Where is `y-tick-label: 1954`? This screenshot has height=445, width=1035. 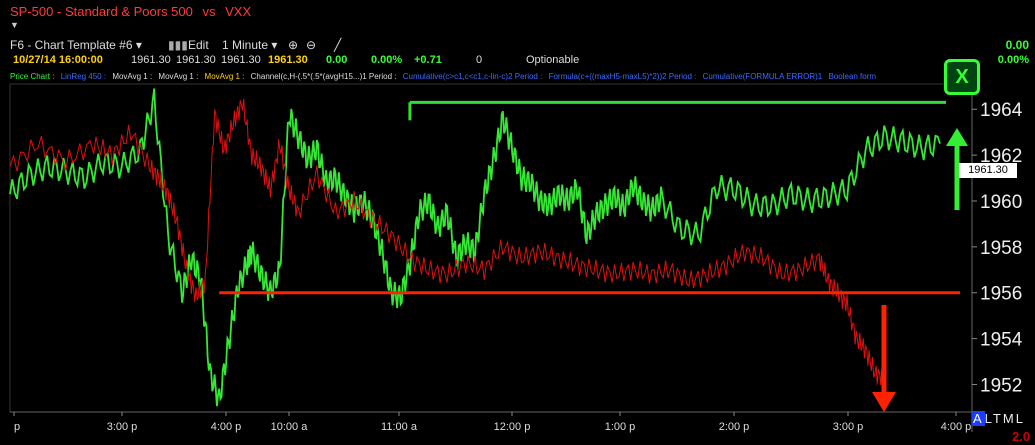
y-tick-label: 1954 is located at coordinates (1001, 340).